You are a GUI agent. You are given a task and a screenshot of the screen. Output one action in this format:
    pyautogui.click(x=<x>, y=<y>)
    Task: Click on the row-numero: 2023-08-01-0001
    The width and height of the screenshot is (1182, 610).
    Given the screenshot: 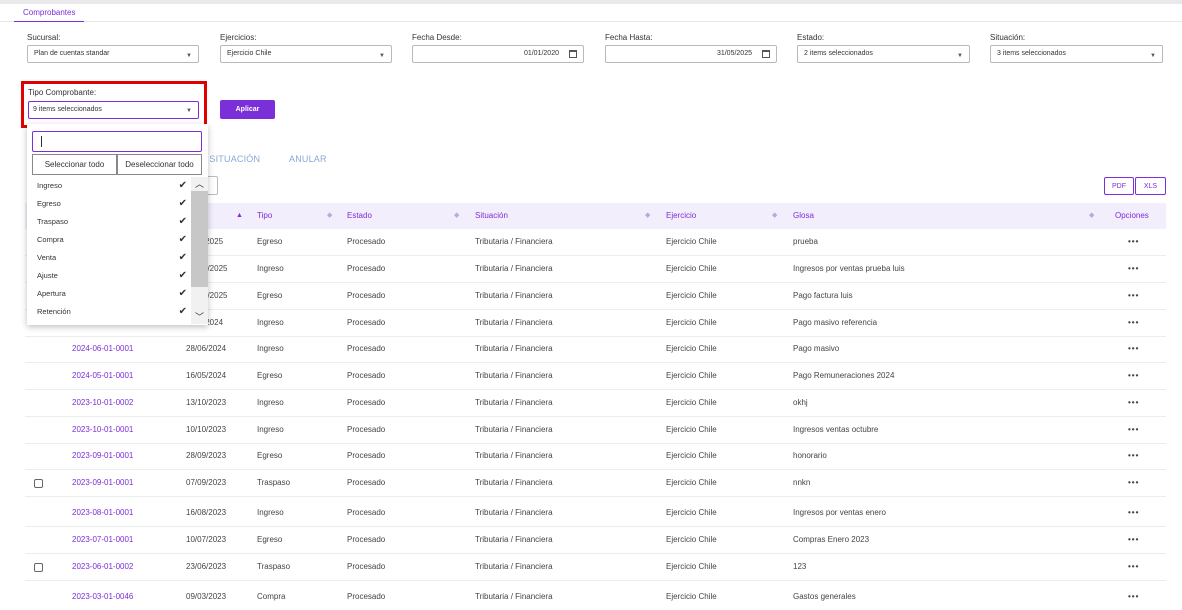 What is the action you would take?
    pyautogui.click(x=102, y=513)
    